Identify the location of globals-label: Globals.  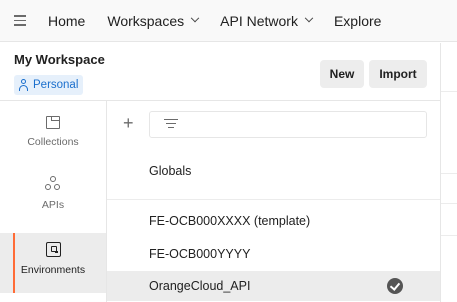
(170, 171).